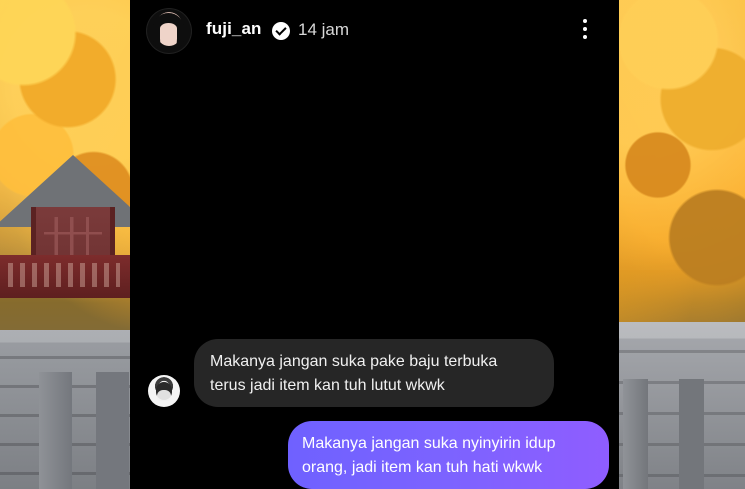 This screenshot has height=489, width=745. I want to click on verified-badge-icon, so click(281, 31).